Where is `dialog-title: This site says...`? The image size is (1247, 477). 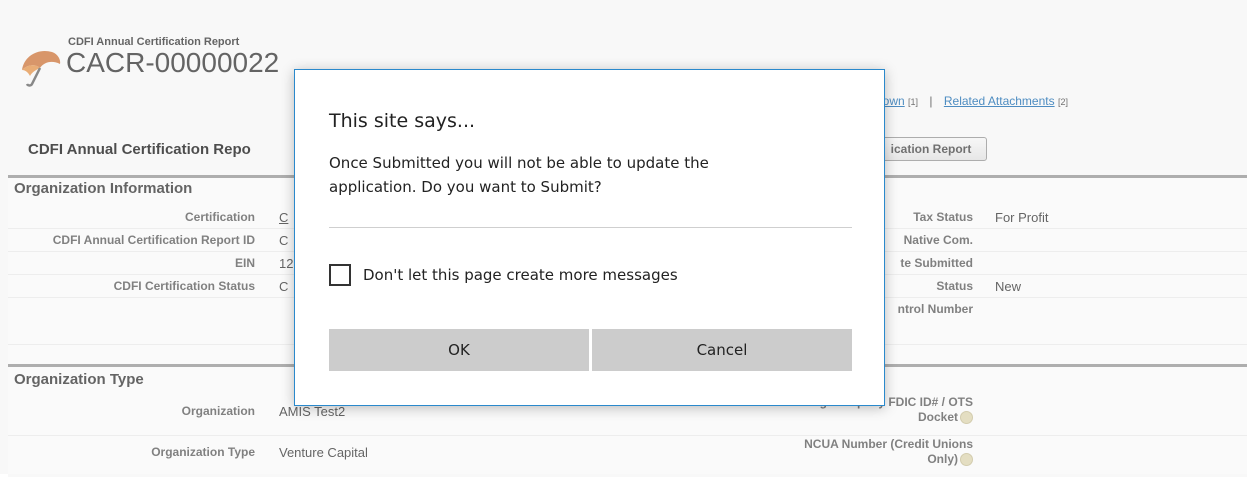
dialog-title: This site says... is located at coordinates (402, 121).